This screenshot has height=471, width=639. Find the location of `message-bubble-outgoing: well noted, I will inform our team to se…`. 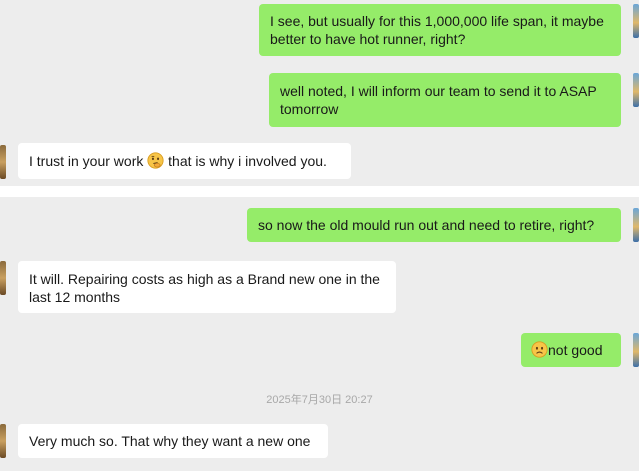

message-bubble-outgoing: well noted, I will inform our team to se… is located at coordinates (445, 100).